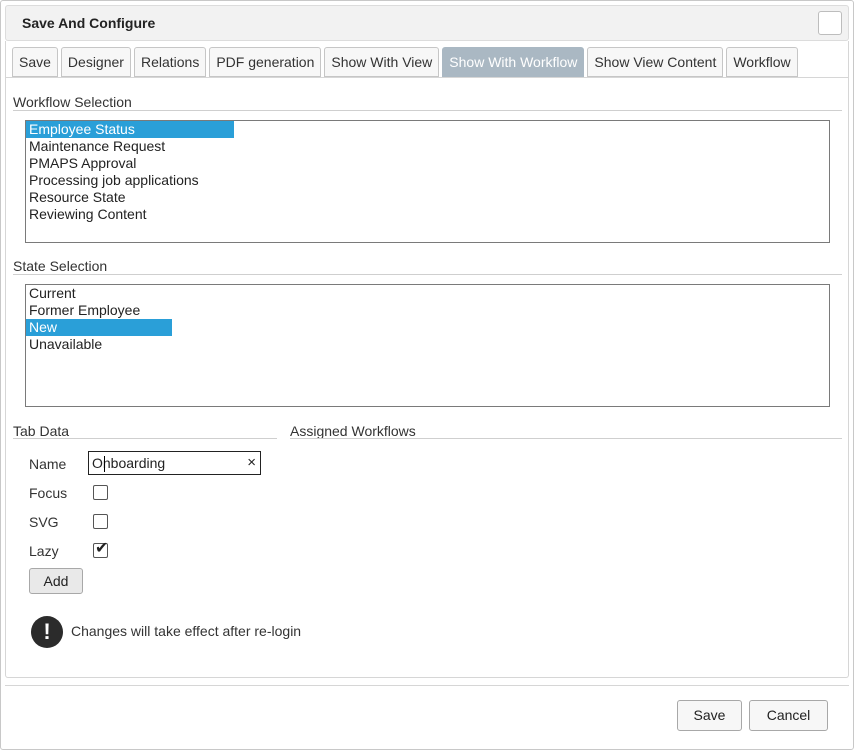 The width and height of the screenshot is (854, 750). What do you see at coordinates (513, 62) in the screenshot?
I see `tab-show-with-workflow: Show With Workflow` at bounding box center [513, 62].